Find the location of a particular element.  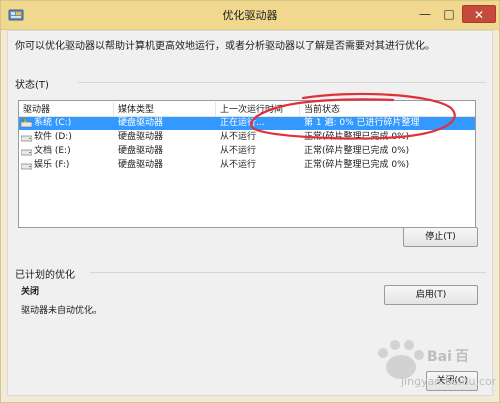

minimize-button: — is located at coordinates (425, 14).